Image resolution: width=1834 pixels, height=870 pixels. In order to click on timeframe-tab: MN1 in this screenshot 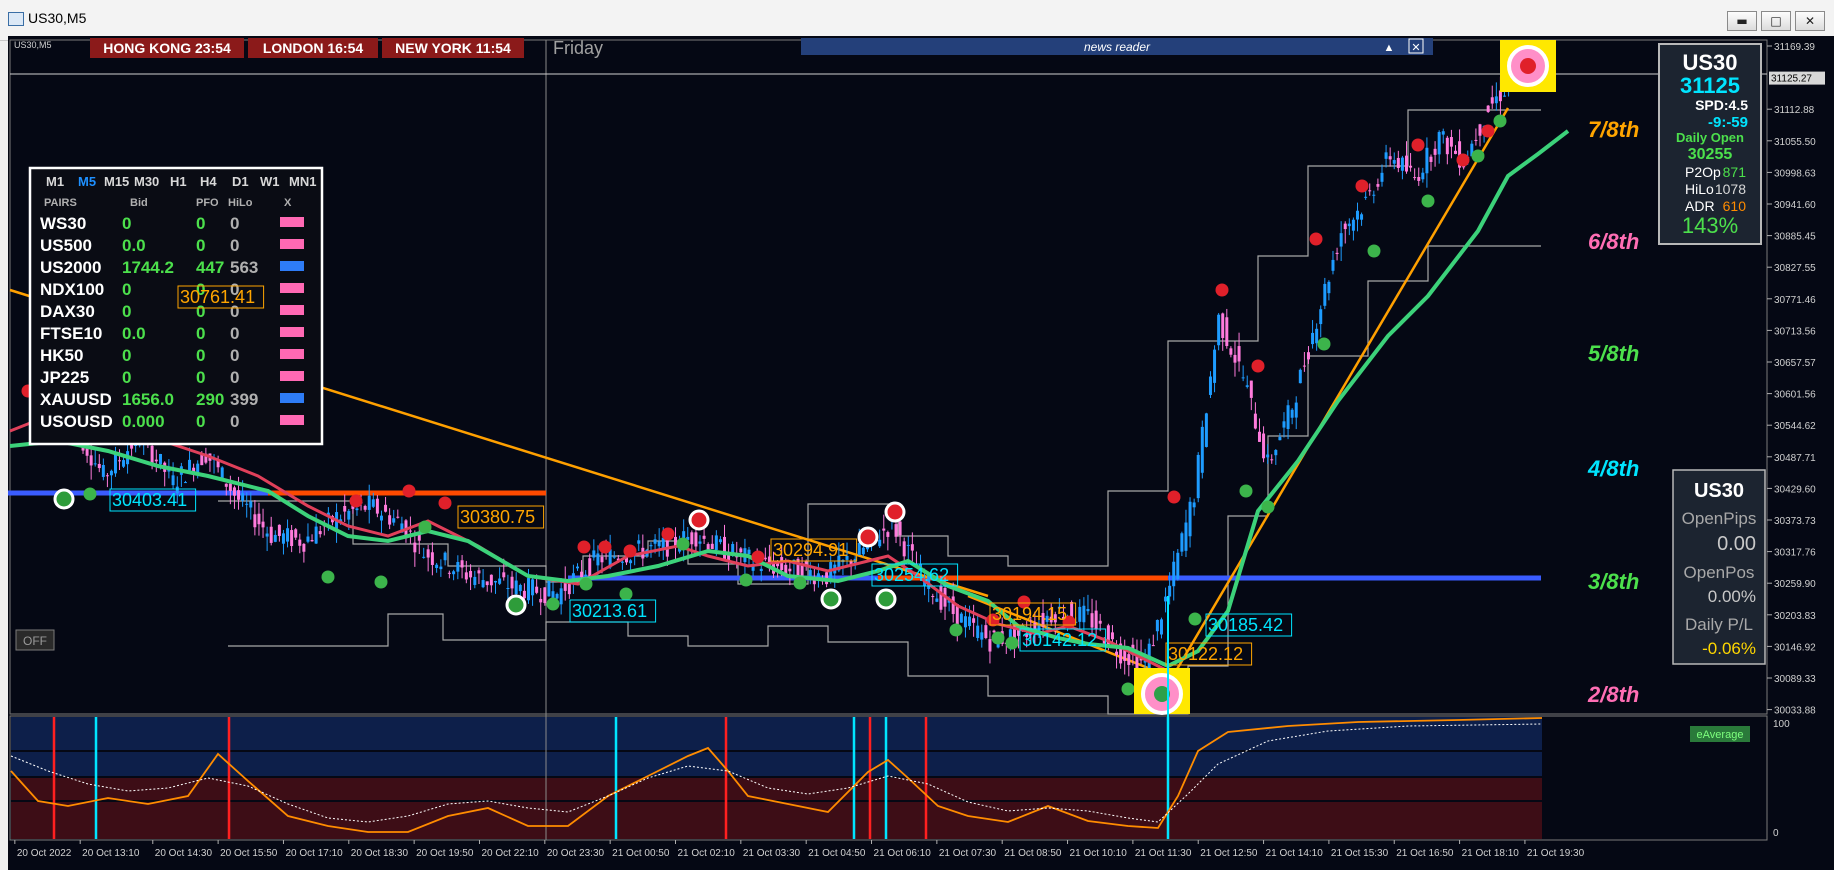, I will do `click(302, 181)`.